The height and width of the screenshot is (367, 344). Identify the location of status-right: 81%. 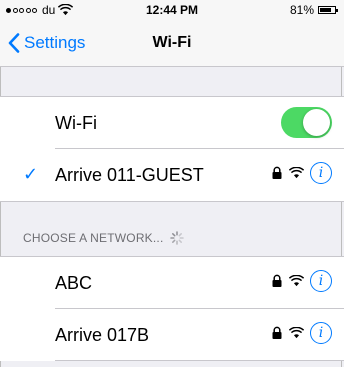
(313, 10).